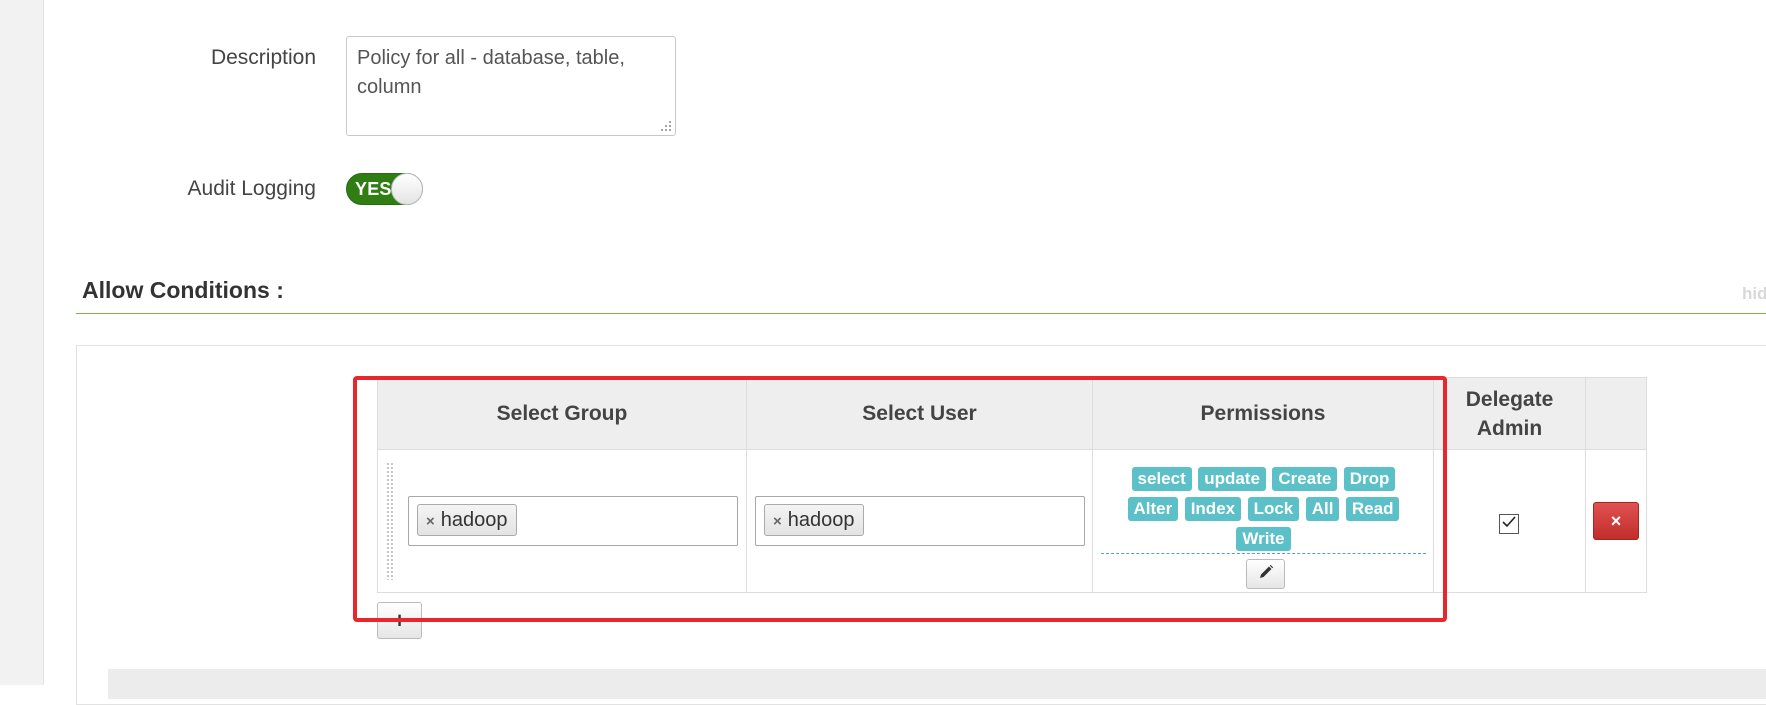  I want to click on permission-tag: All, so click(1322, 509).